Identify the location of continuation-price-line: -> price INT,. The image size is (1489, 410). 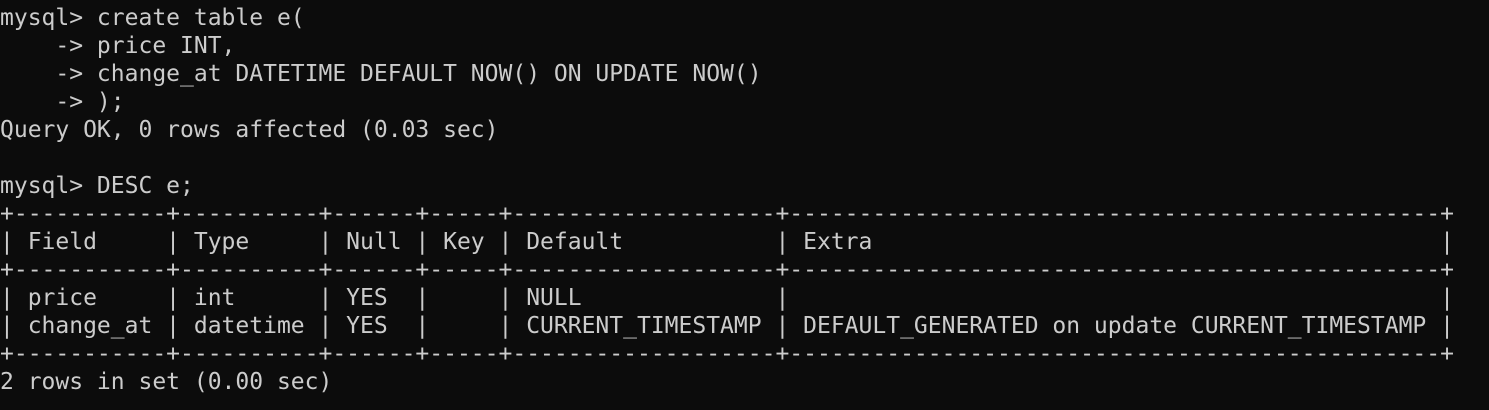
(118, 46).